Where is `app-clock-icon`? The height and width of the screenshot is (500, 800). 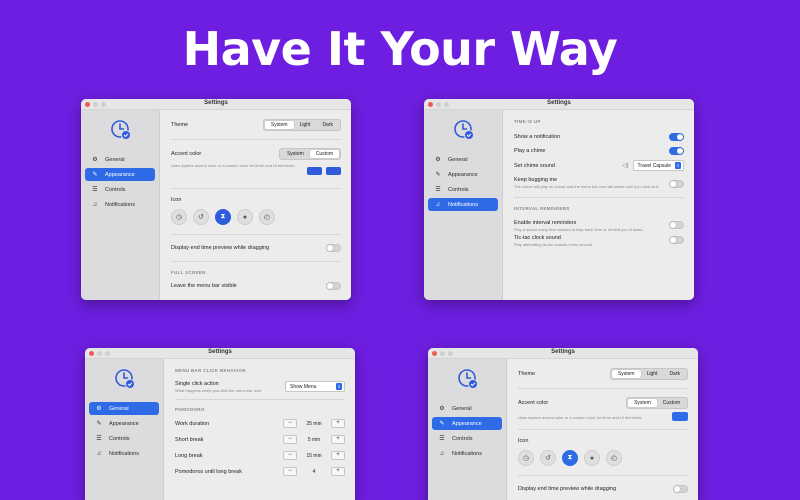 app-clock-icon is located at coordinates (121, 130).